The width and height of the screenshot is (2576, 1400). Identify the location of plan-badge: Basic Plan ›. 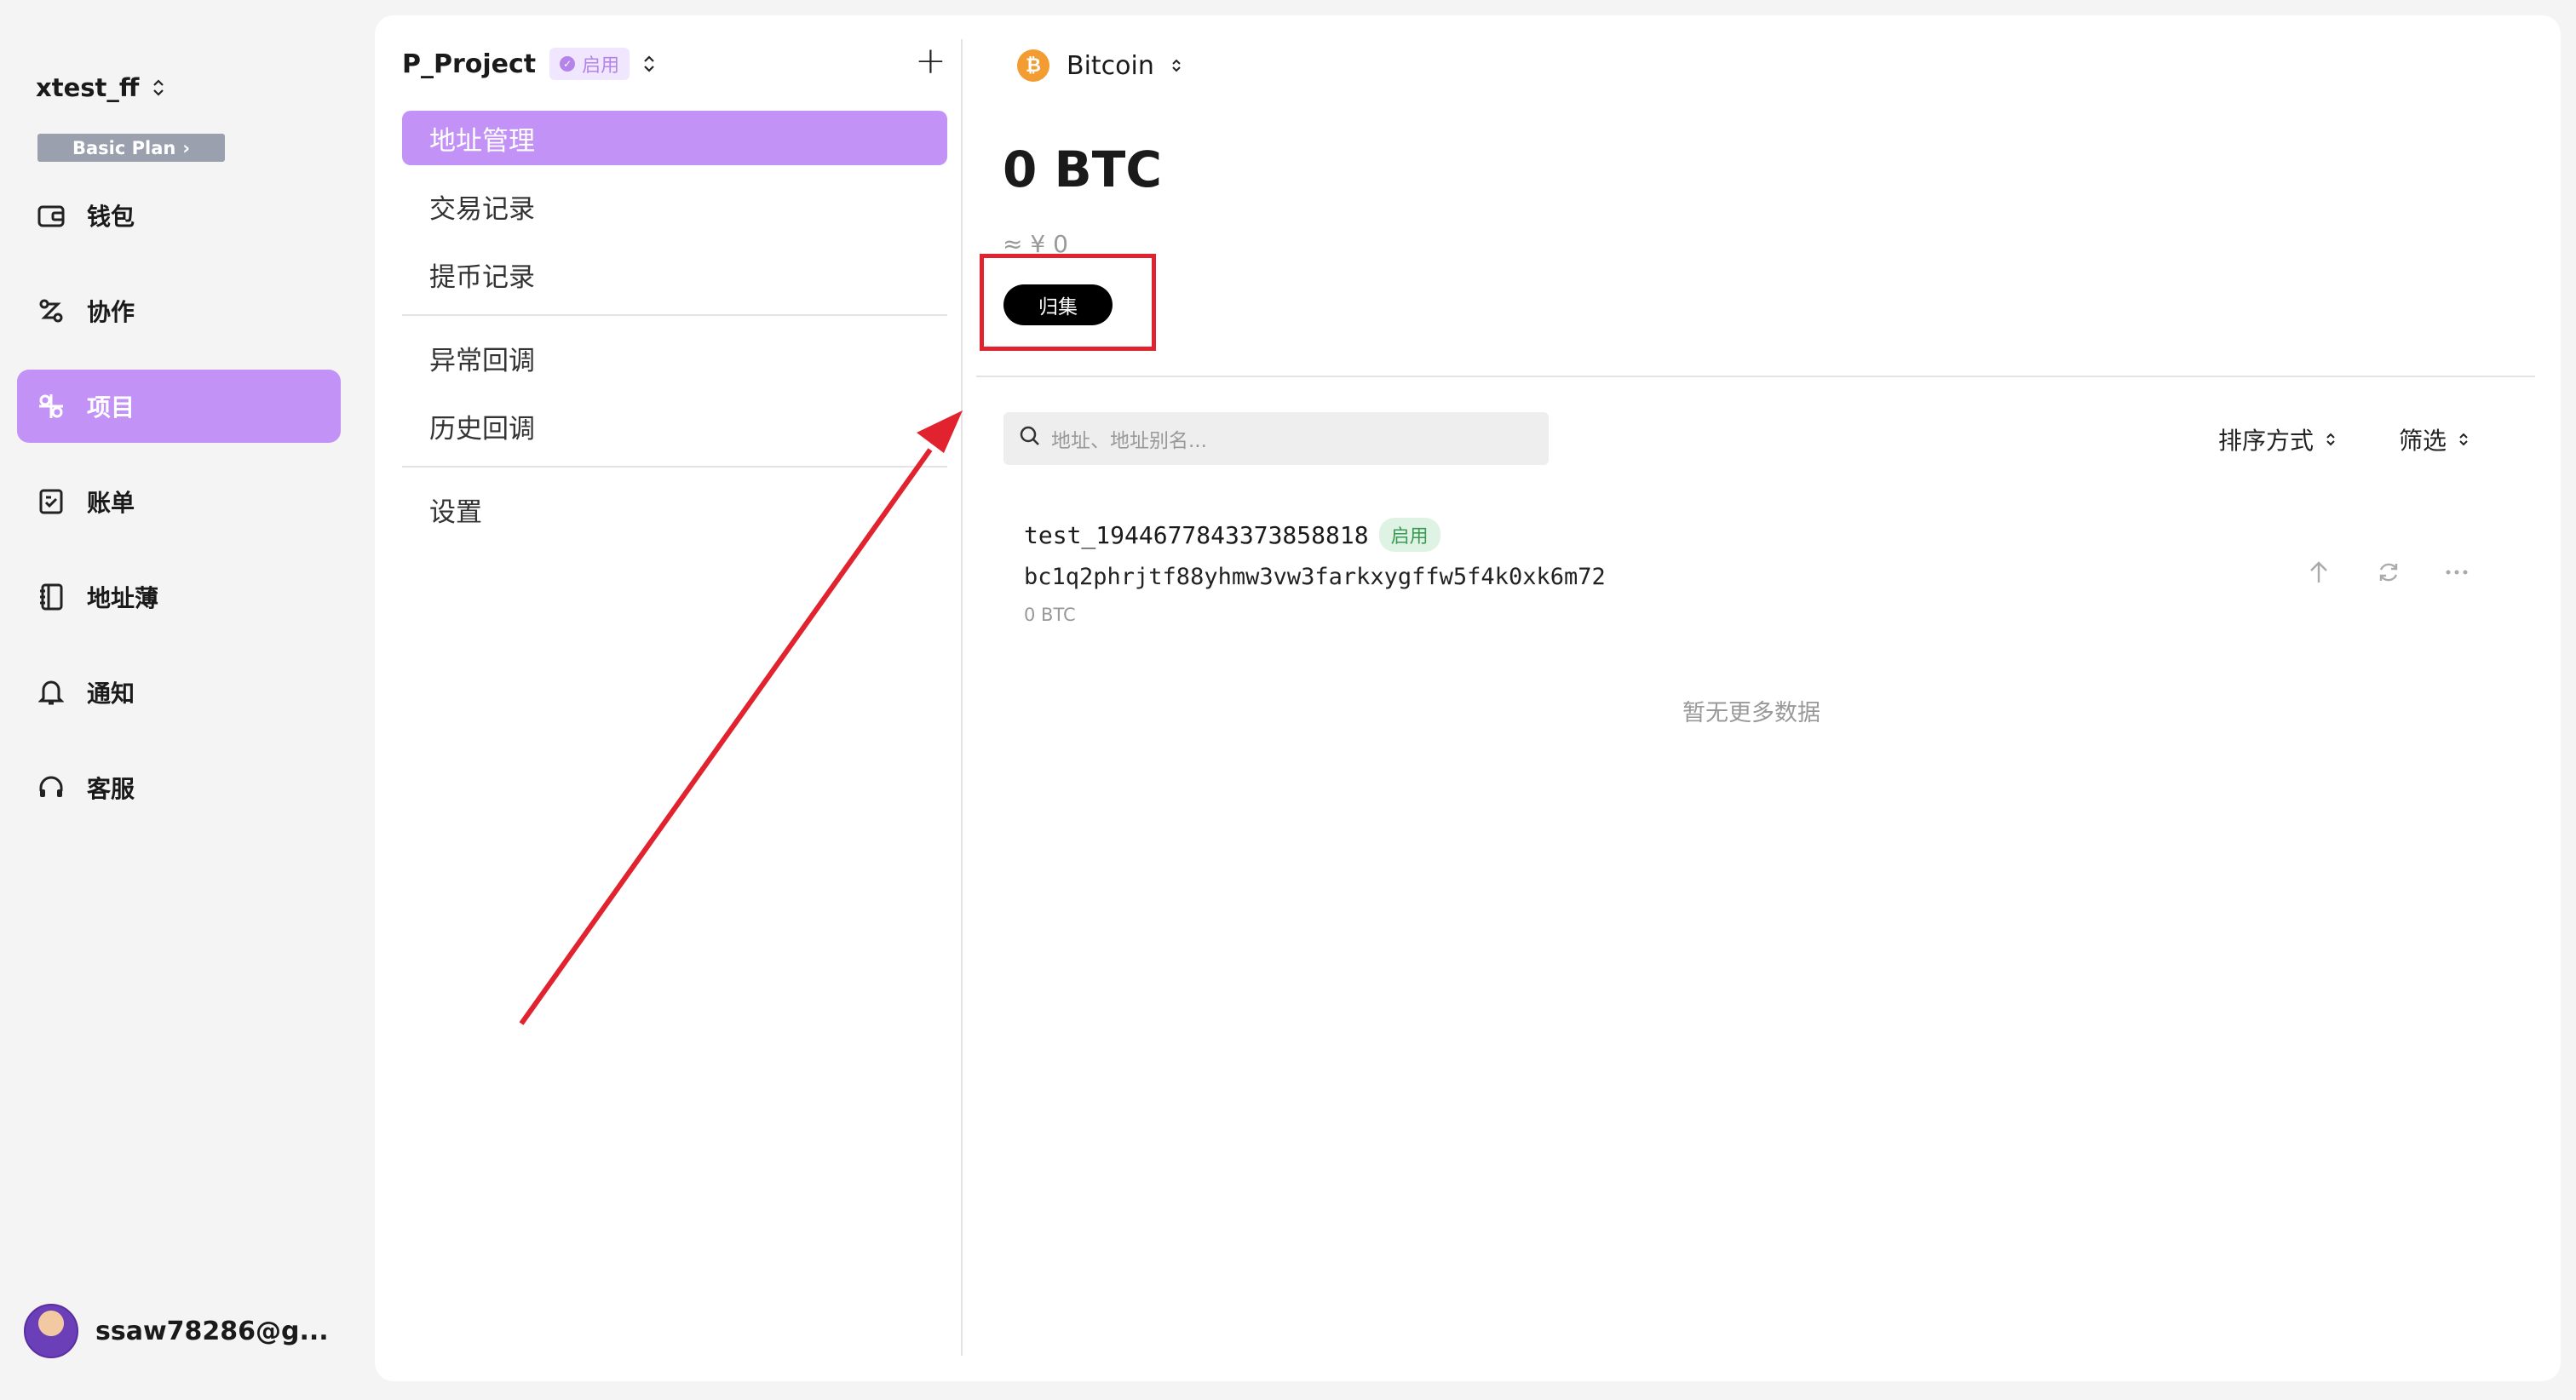
(131, 148).